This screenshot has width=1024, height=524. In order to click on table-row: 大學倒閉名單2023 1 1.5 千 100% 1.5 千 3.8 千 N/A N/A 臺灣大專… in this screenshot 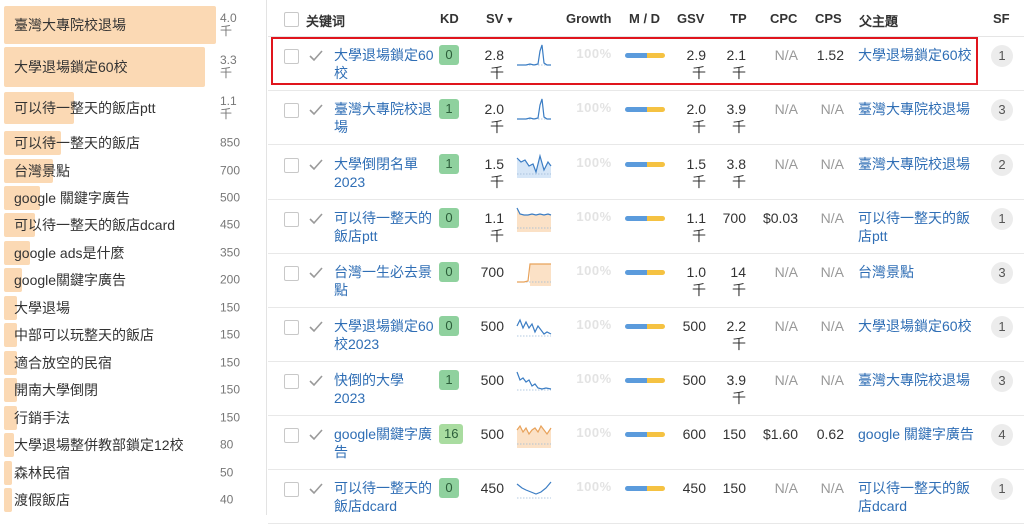, I will do `click(646, 173)`.